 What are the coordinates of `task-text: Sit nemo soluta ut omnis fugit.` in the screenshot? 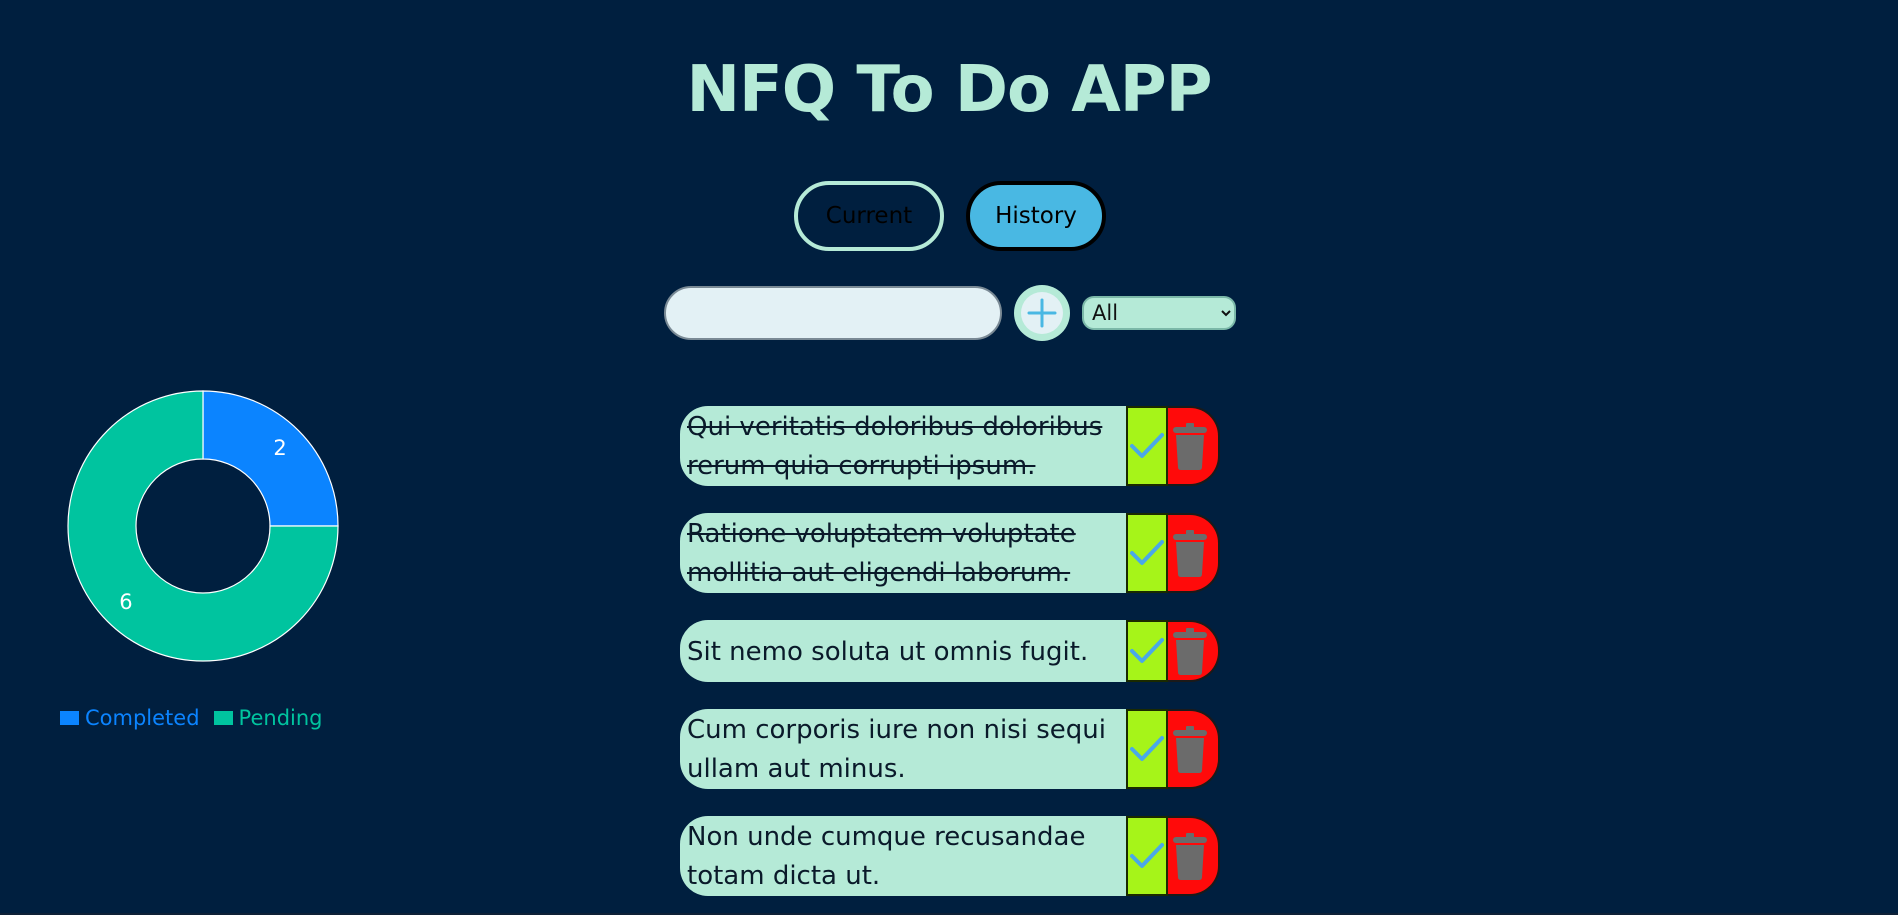 It's located at (903, 651).